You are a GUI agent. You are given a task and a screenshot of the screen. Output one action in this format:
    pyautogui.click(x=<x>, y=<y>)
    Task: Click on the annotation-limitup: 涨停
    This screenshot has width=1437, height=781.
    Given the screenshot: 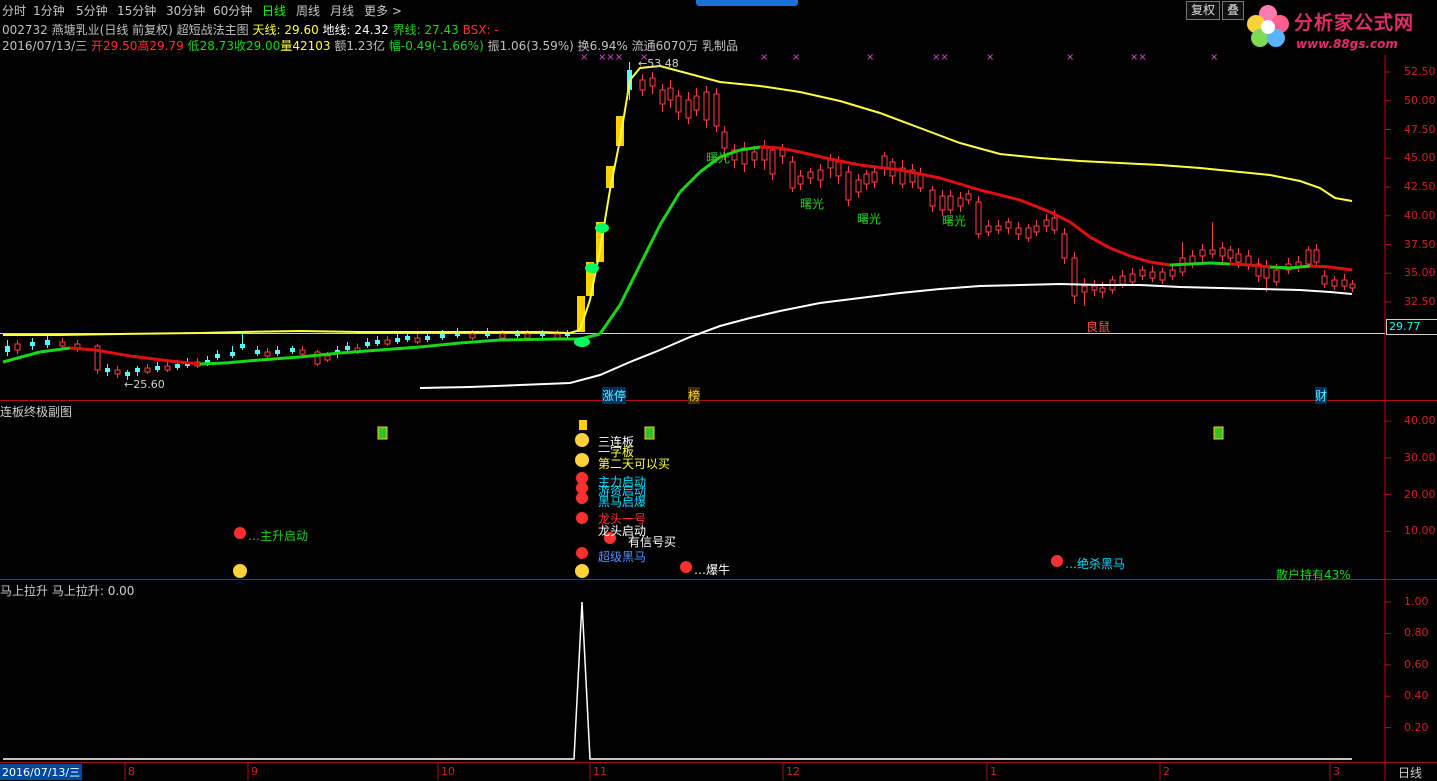 What is the action you would take?
    pyautogui.click(x=614, y=395)
    